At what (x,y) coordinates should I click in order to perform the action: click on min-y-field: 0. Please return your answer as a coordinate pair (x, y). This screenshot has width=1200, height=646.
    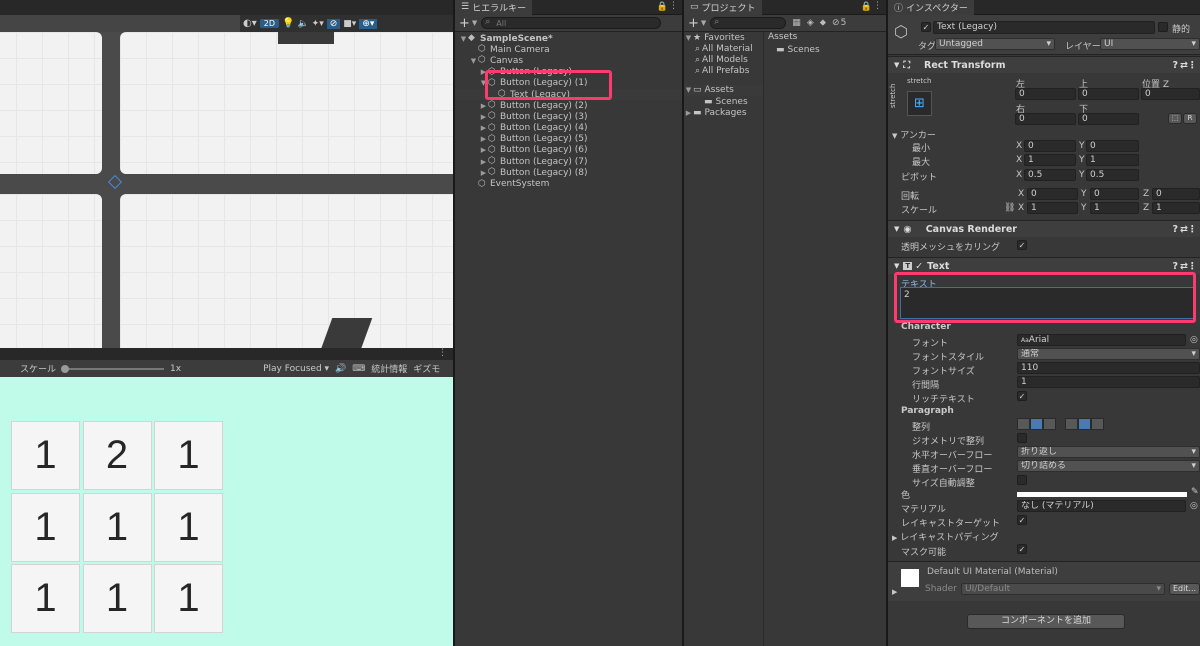
    Looking at the image, I should click on (1112, 146).